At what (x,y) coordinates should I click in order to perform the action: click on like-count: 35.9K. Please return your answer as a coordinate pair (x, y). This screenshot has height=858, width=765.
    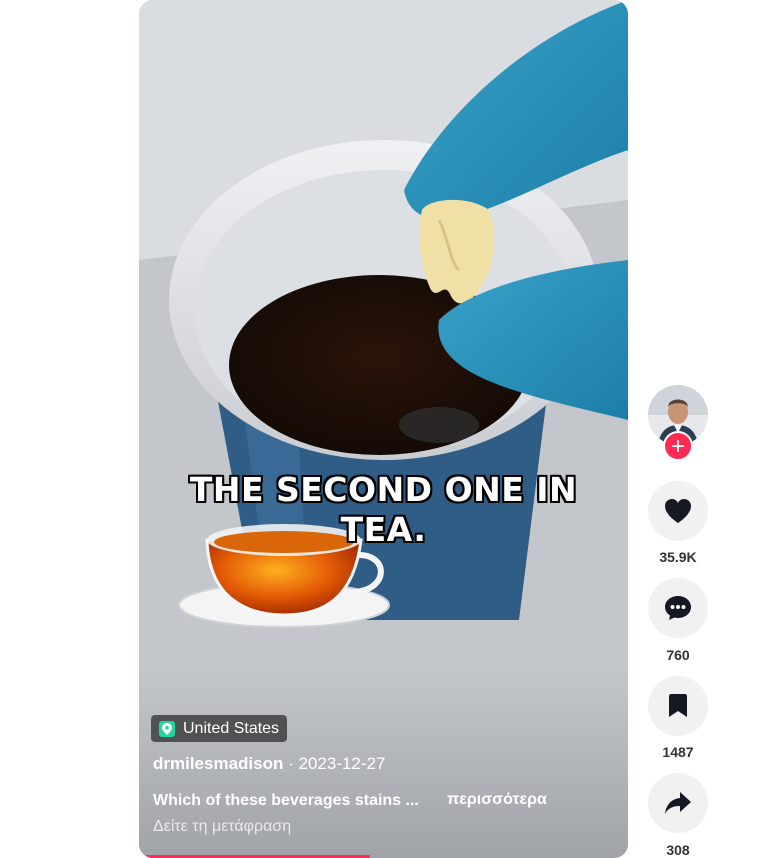
    Looking at the image, I should click on (678, 557).